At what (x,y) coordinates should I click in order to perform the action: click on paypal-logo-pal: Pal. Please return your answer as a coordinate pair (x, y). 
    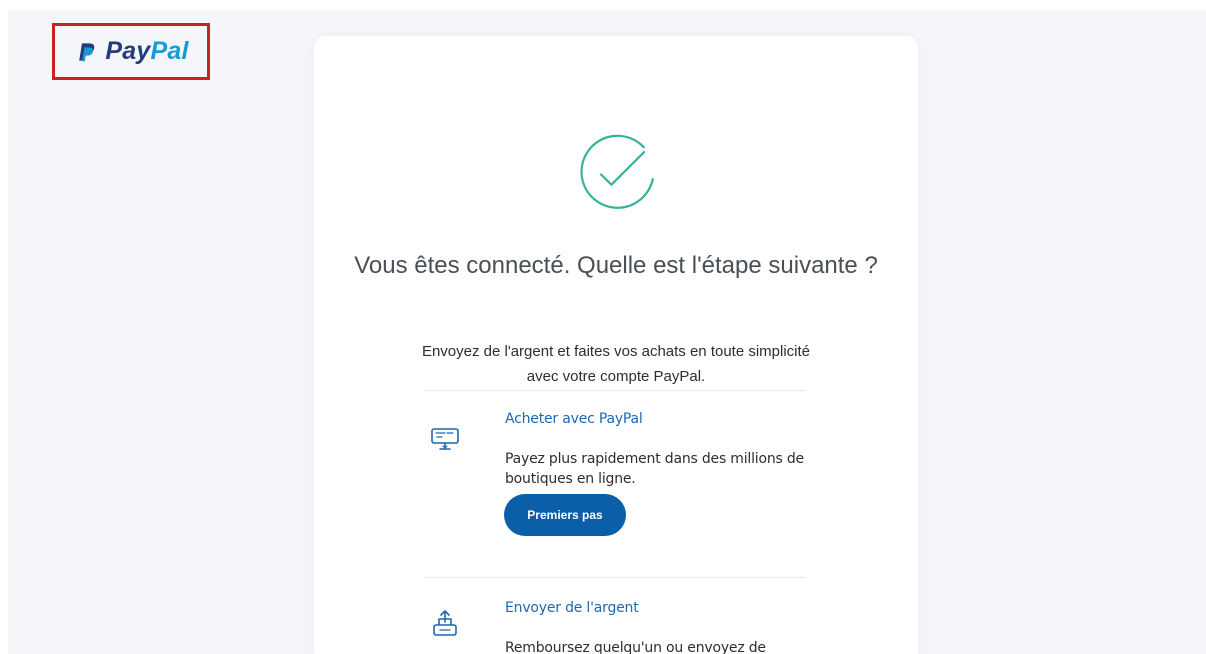
    Looking at the image, I should click on (169, 51).